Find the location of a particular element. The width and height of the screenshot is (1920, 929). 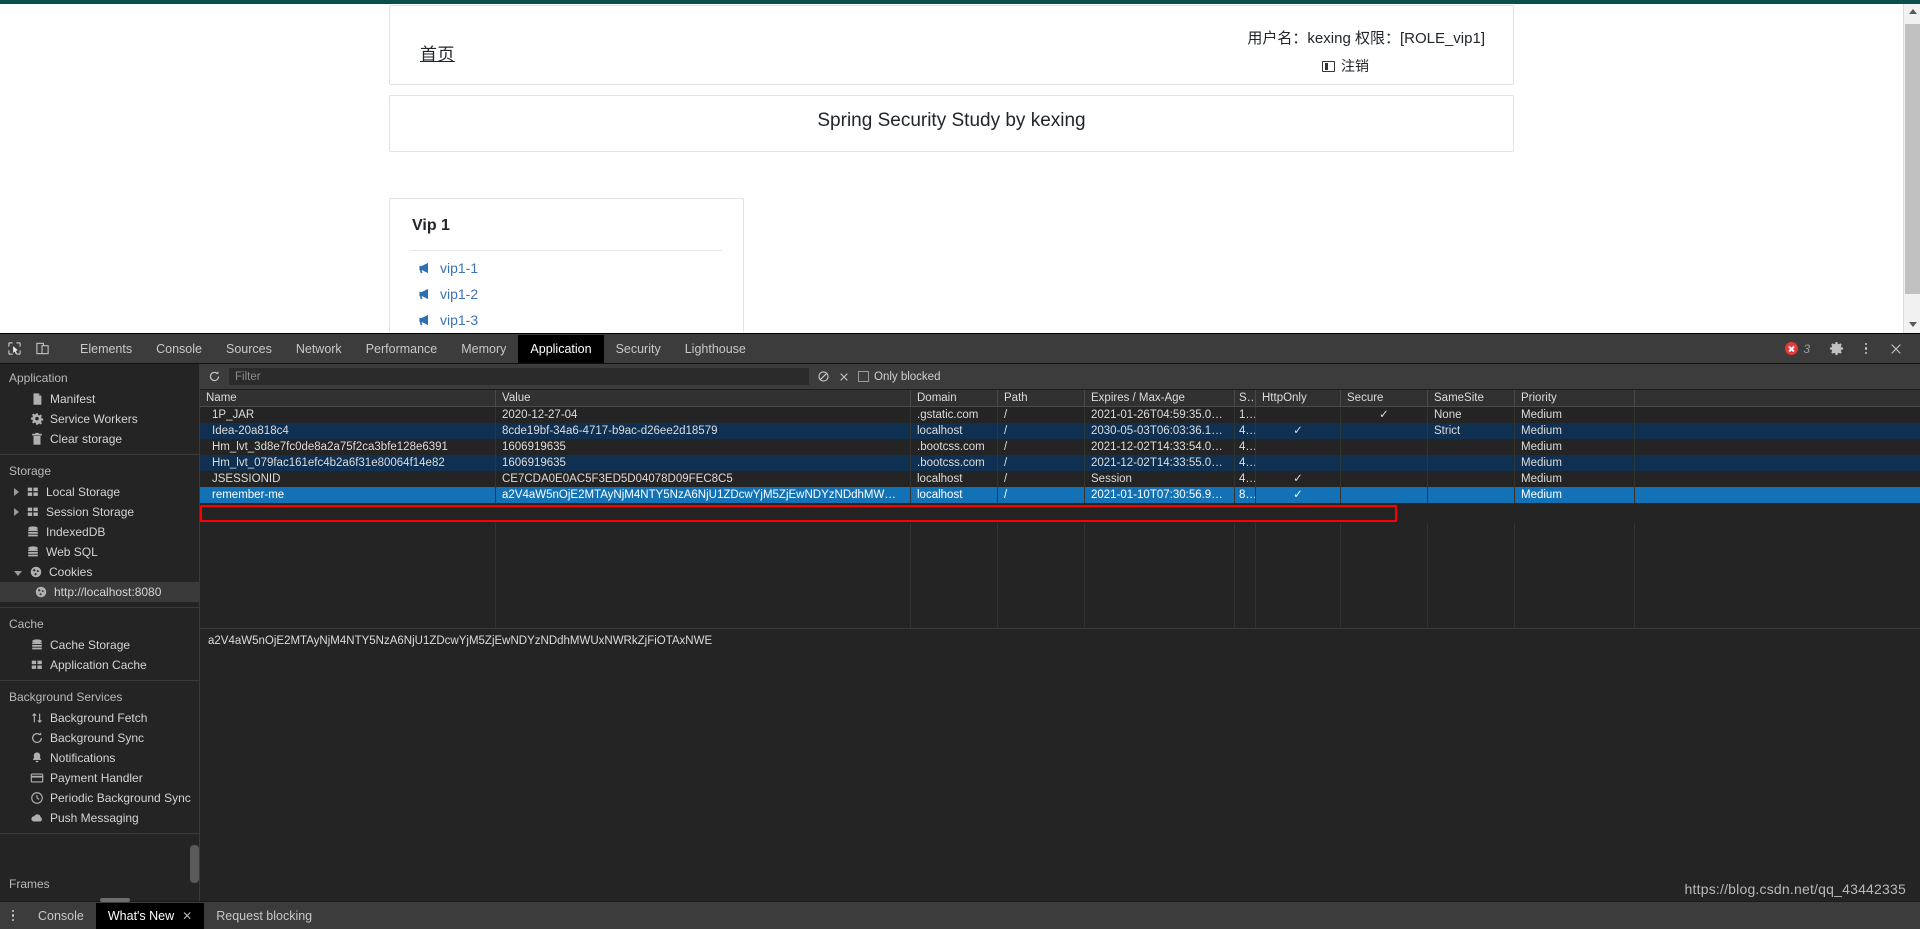

drawer-tab-label: Request blocking is located at coordinates (264, 915).